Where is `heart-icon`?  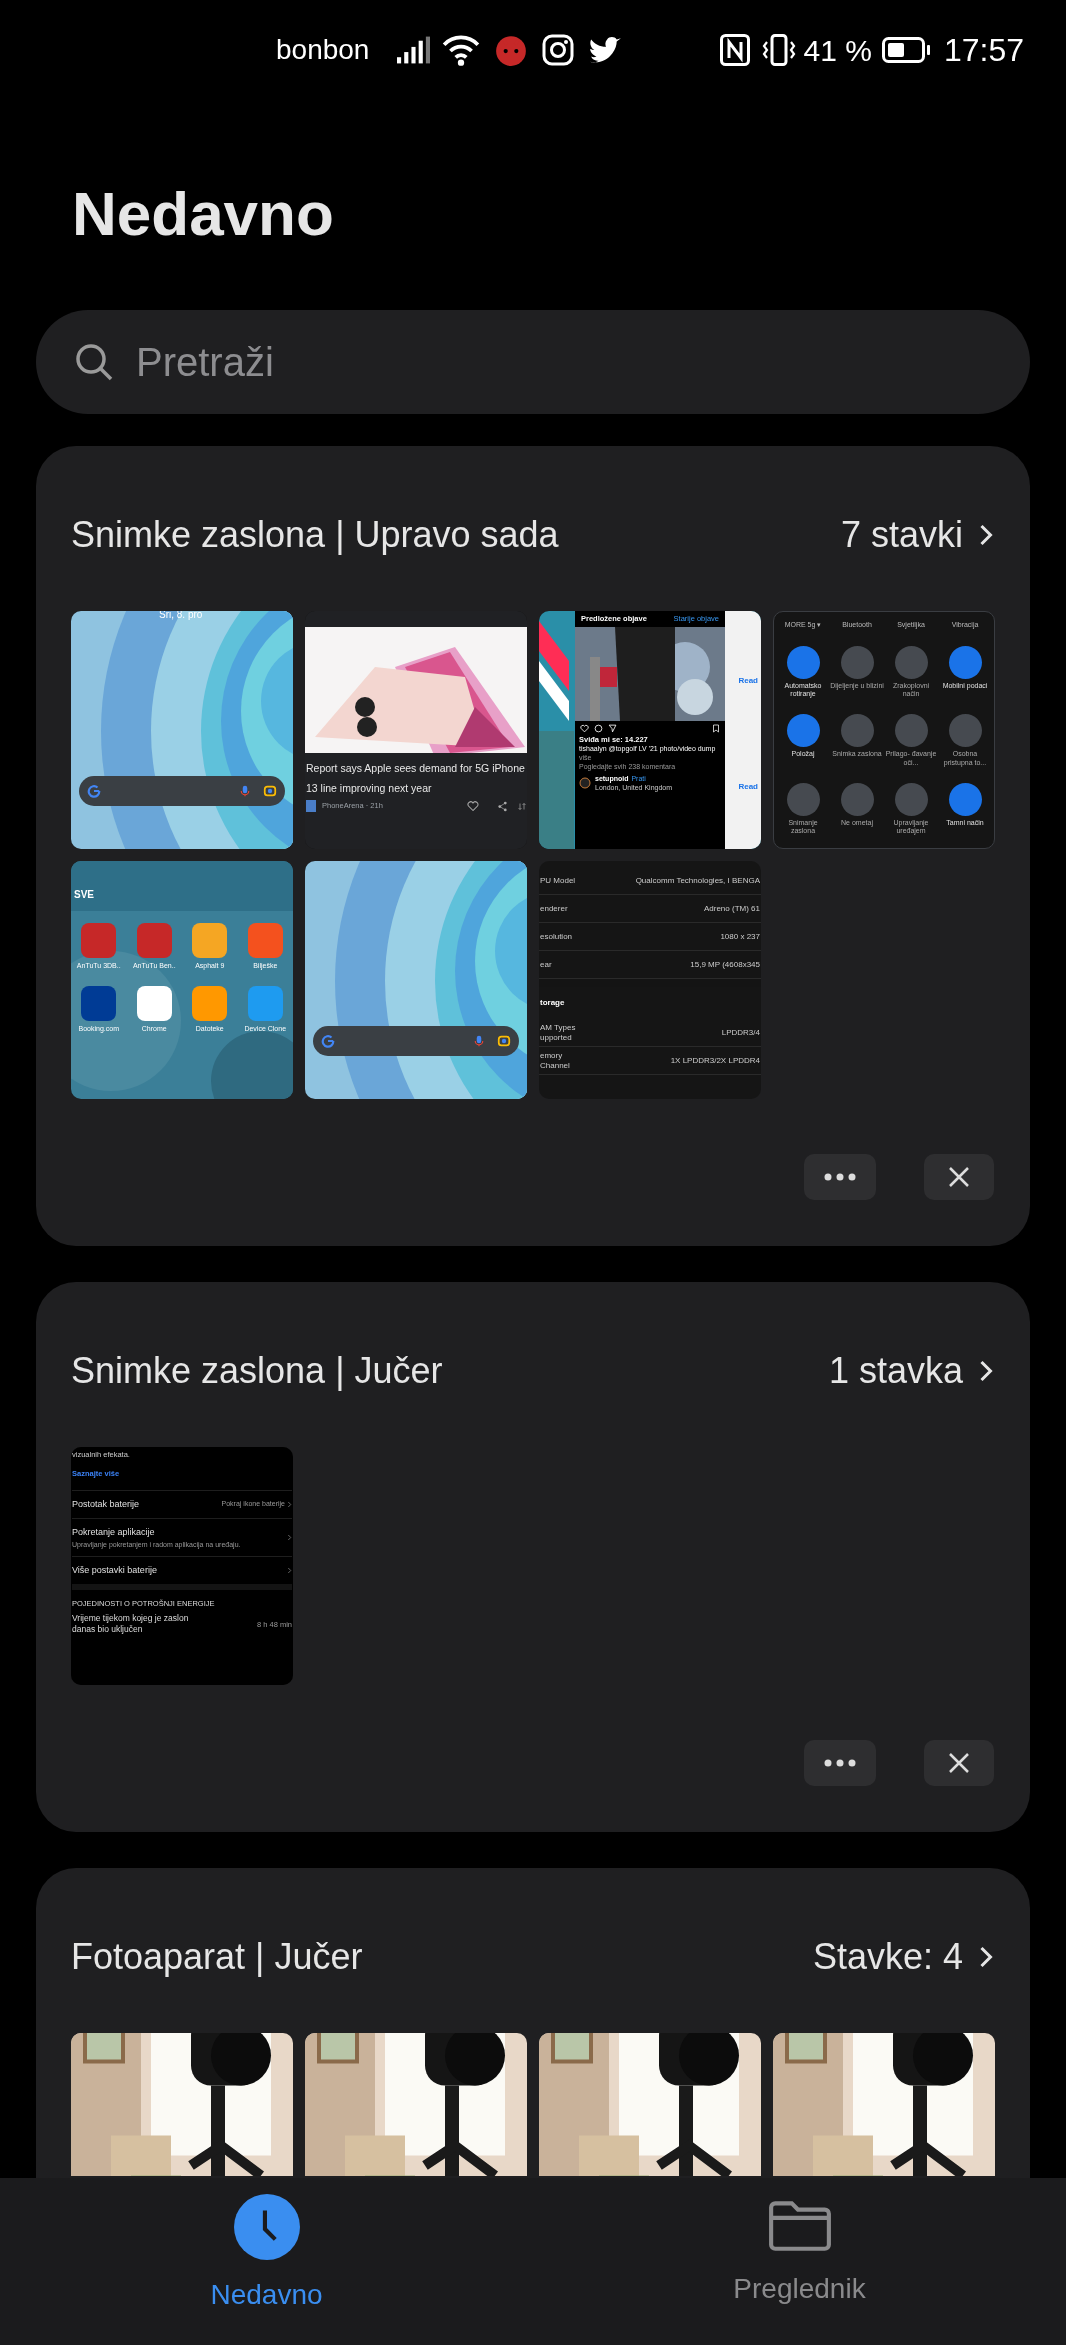
heart-icon is located at coordinates (473, 806).